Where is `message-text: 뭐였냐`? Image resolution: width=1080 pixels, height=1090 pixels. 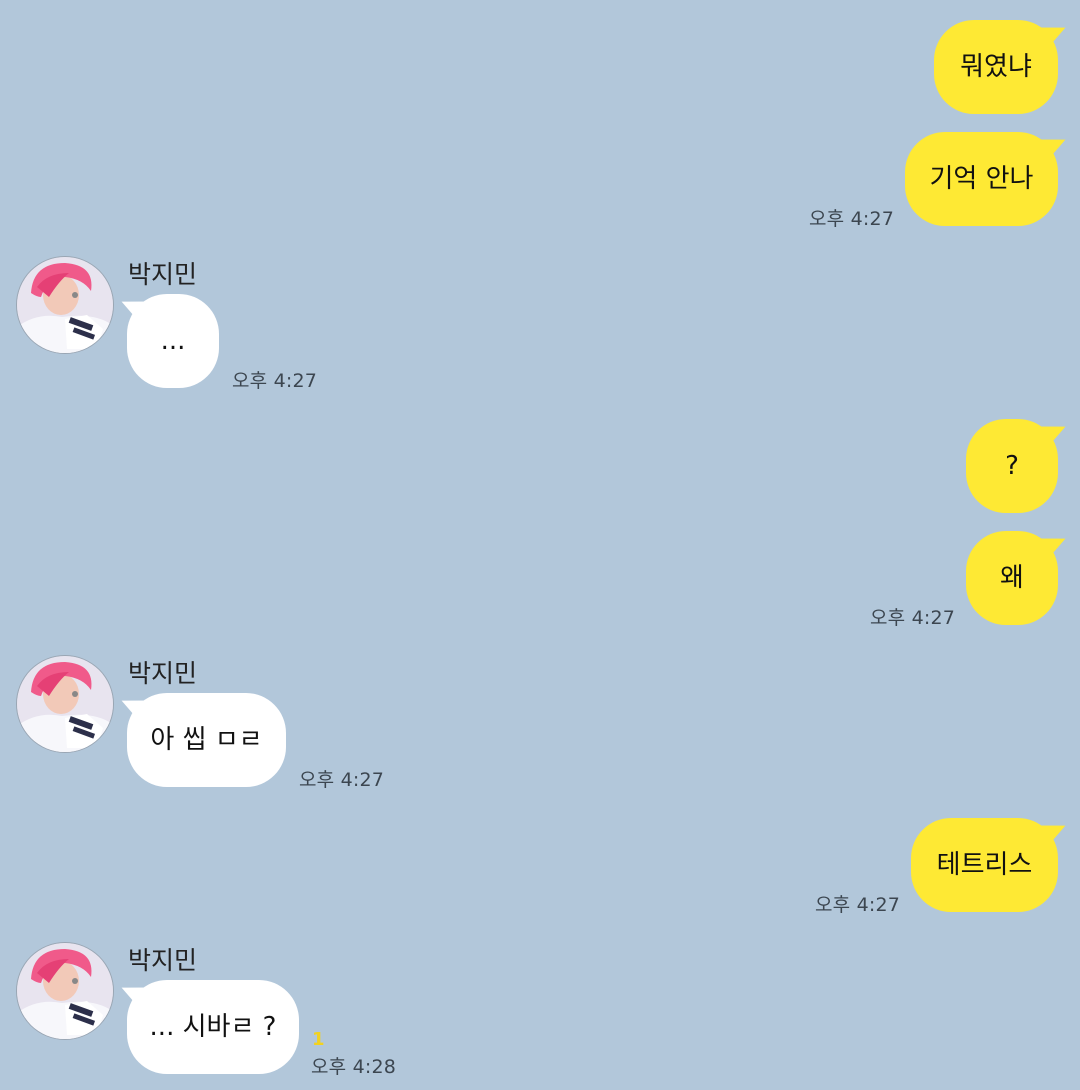 message-text: 뭐였냐 is located at coordinates (996, 67).